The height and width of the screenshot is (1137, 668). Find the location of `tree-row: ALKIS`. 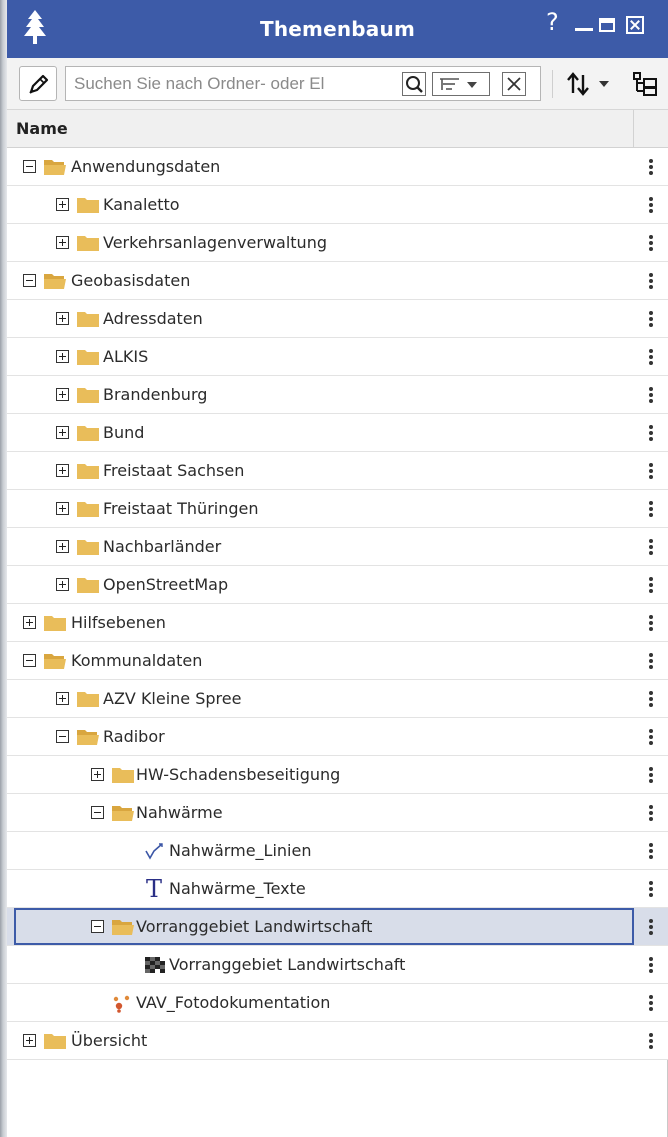

tree-row: ALKIS is located at coordinates (337, 357).